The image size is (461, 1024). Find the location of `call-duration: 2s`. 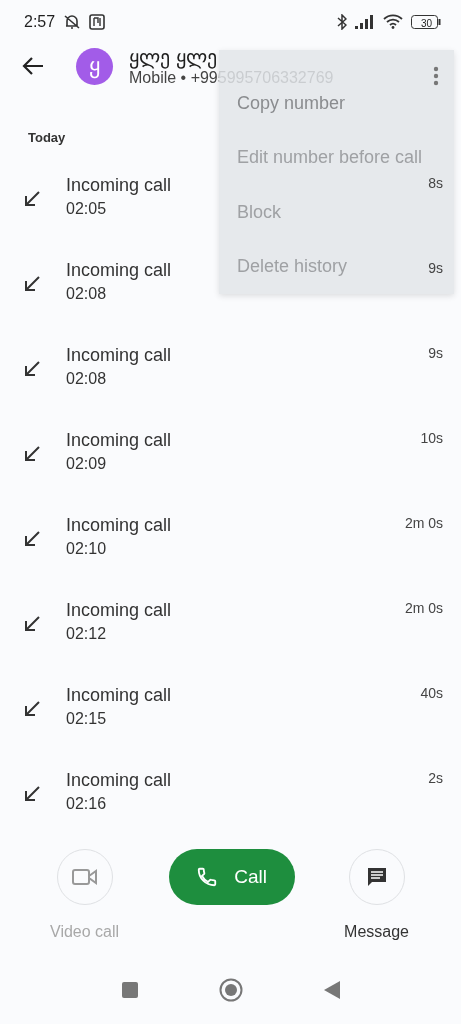

call-duration: 2s is located at coordinates (435, 777).